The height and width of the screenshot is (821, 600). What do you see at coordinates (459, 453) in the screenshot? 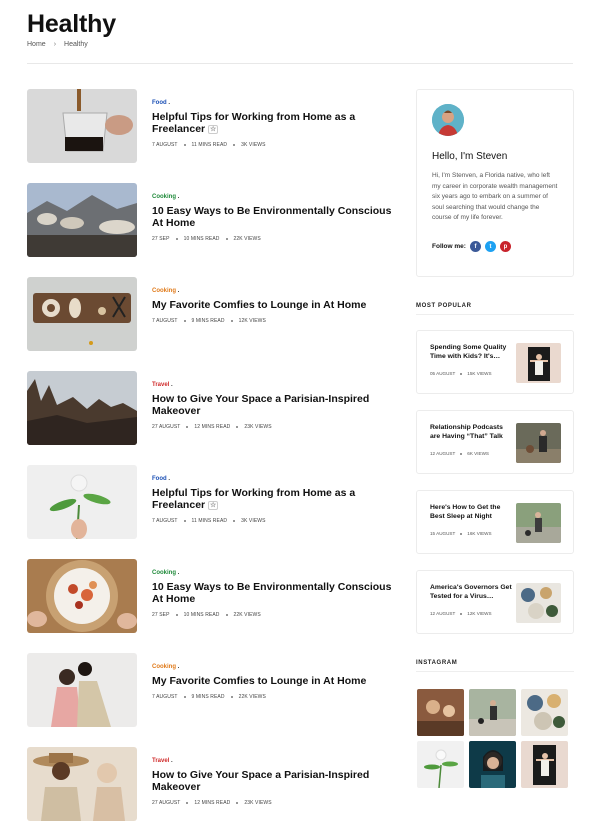
I see `popular-meta: 12 AUGUST 6K VIEWS` at bounding box center [459, 453].